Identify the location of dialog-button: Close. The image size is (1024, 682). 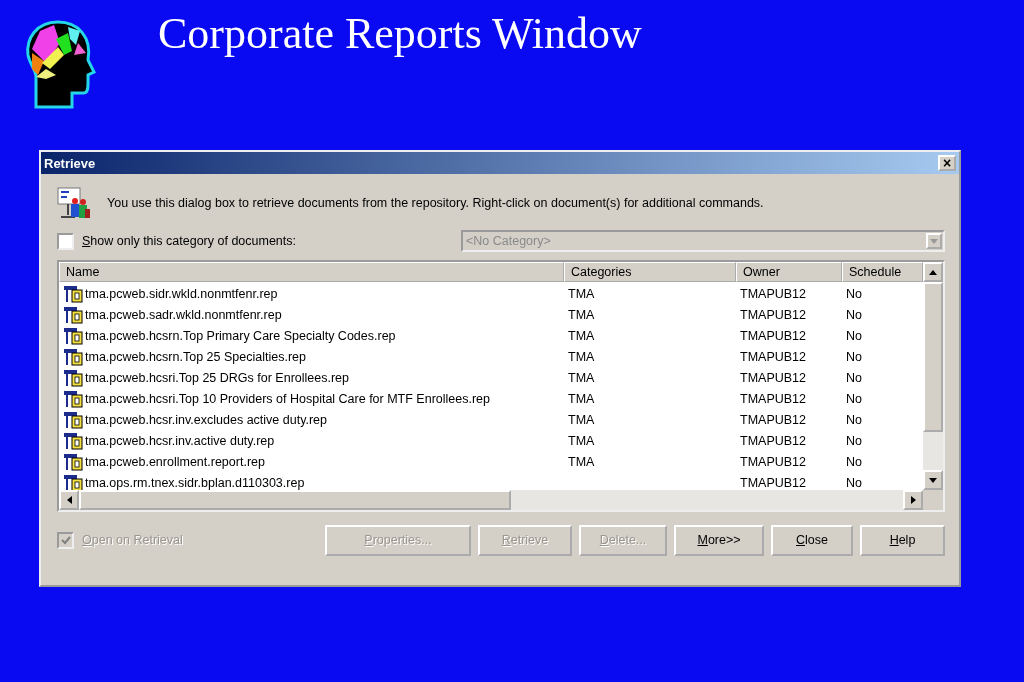
(812, 540).